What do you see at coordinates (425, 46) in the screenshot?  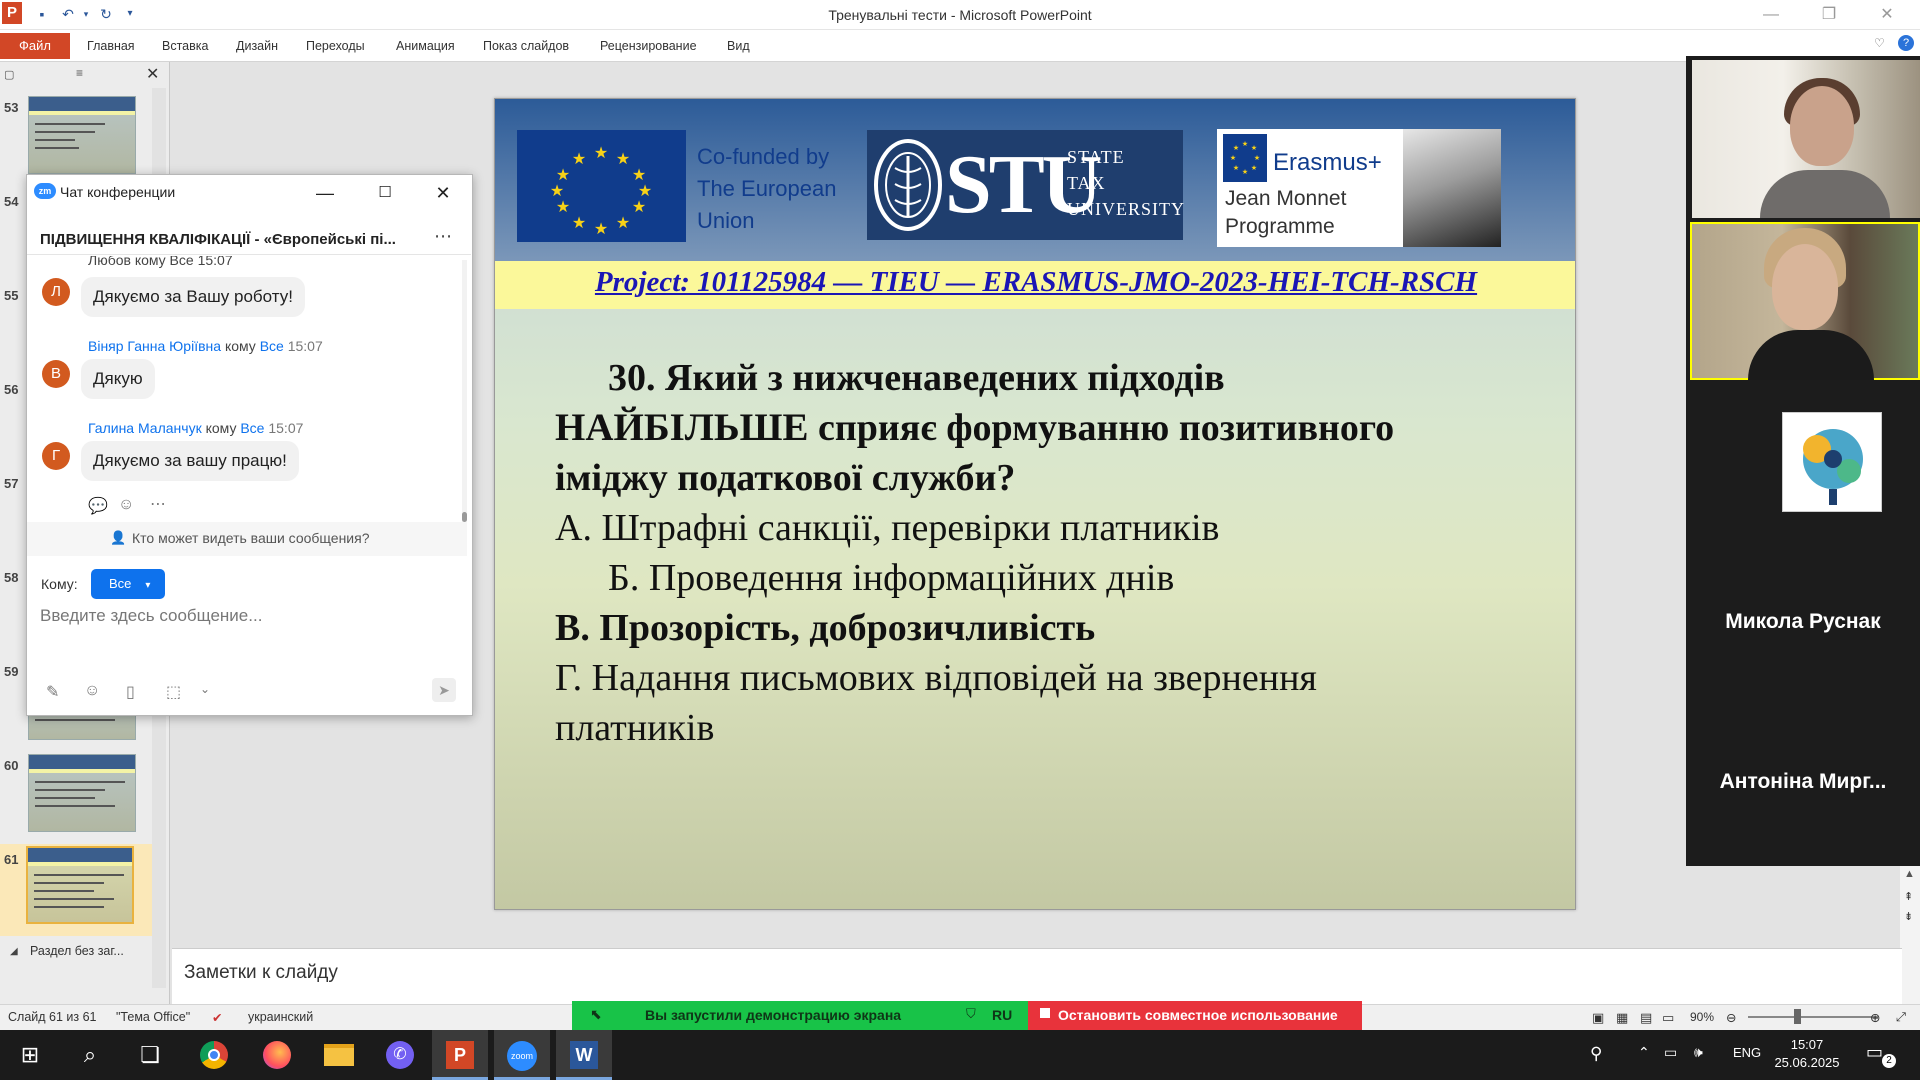 I see `tab-animation: Анимация` at bounding box center [425, 46].